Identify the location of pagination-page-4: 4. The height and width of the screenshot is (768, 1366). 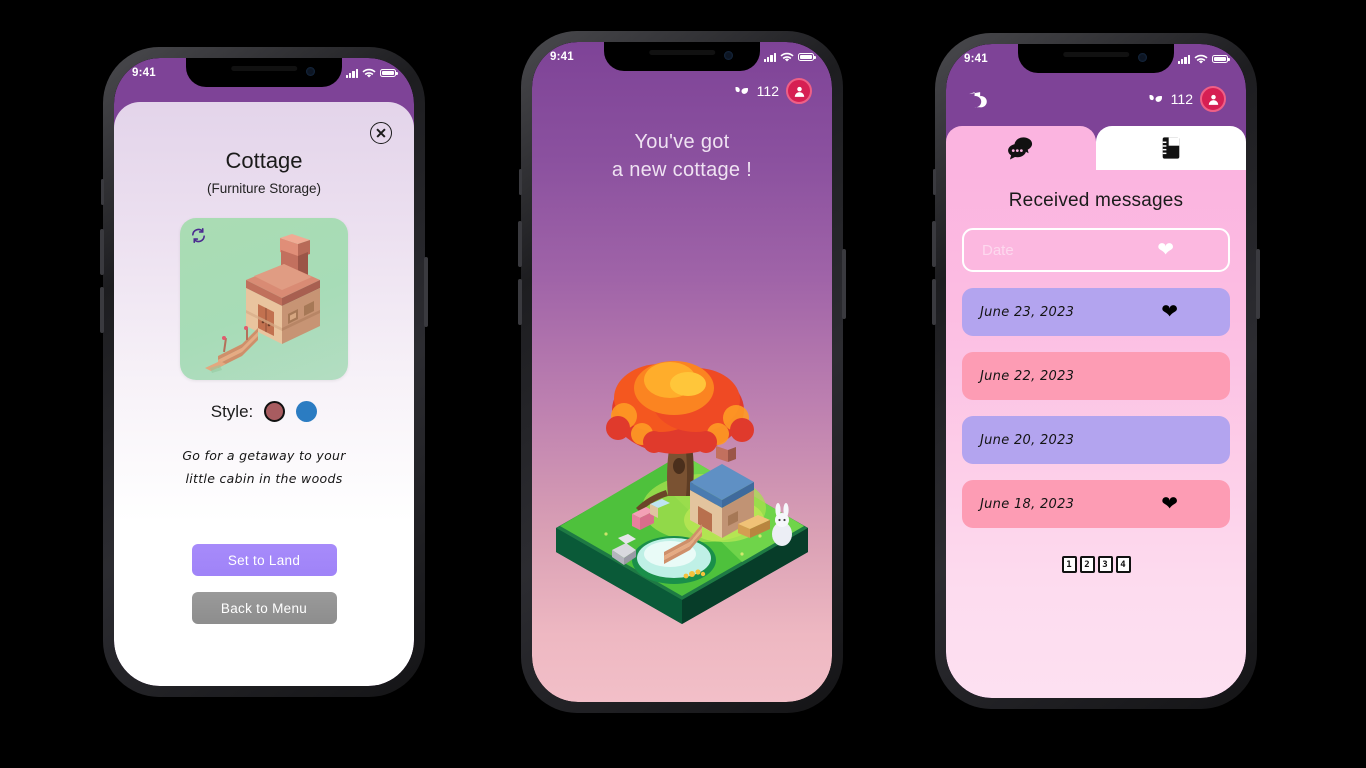
(1123, 564).